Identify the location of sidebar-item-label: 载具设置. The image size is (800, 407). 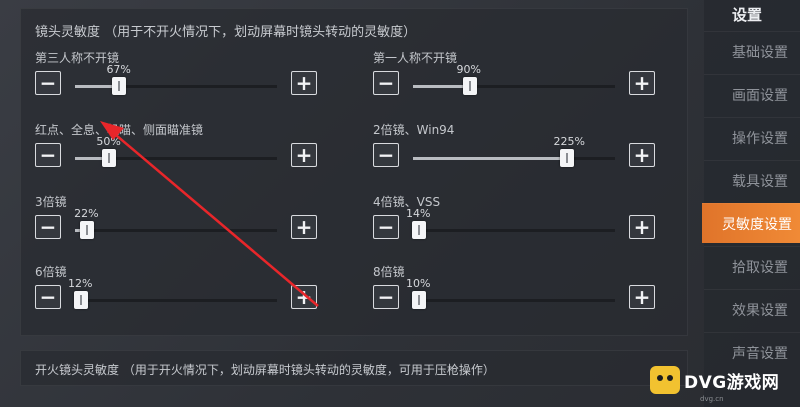
(760, 181).